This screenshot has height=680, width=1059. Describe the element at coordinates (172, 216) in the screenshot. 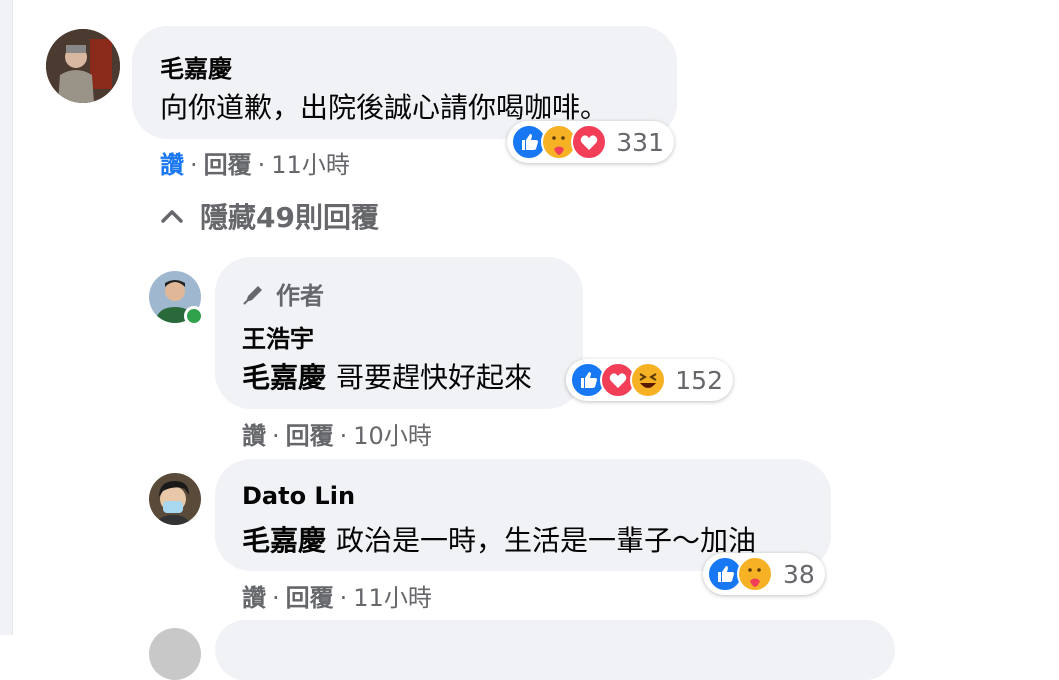

I see `chevron-up-icon` at that location.